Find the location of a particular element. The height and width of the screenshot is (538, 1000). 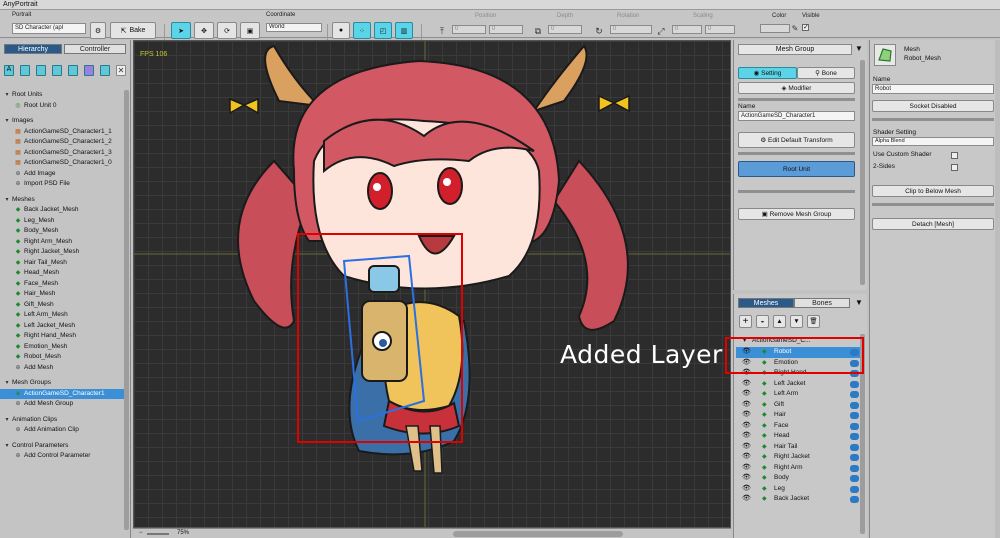

tree-item: ▦ ActionGameSD_Character1_3 is located at coordinates (62, 153).